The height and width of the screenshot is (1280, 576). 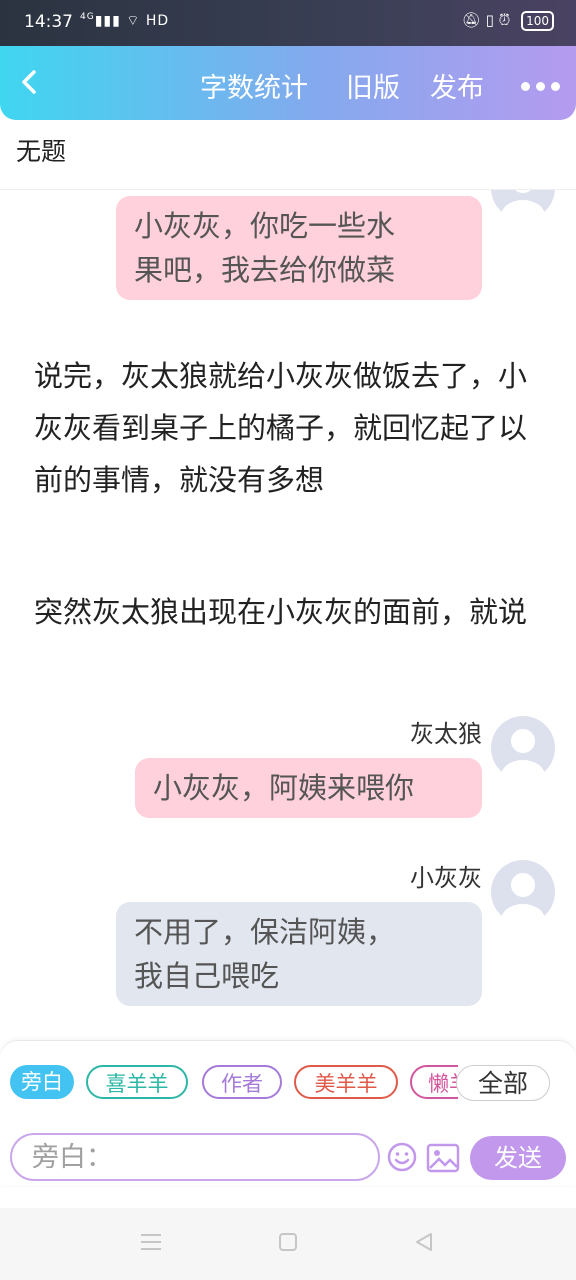 I want to click on hd-label: HD, so click(x=157, y=21).